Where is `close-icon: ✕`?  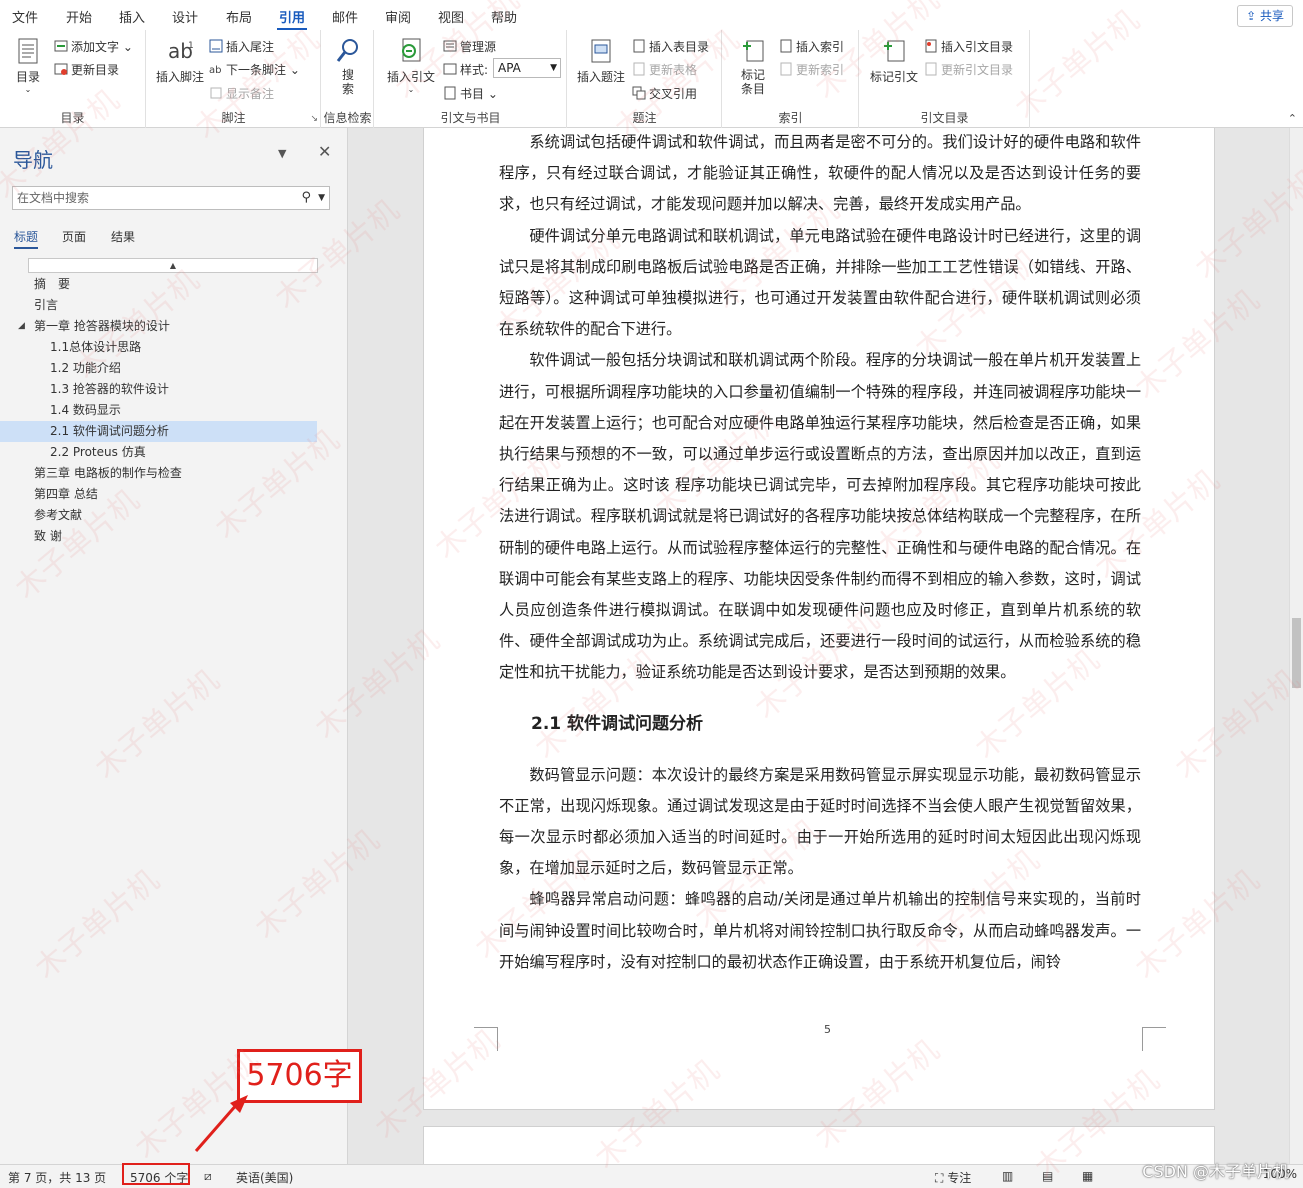
close-icon: ✕ is located at coordinates (324, 151).